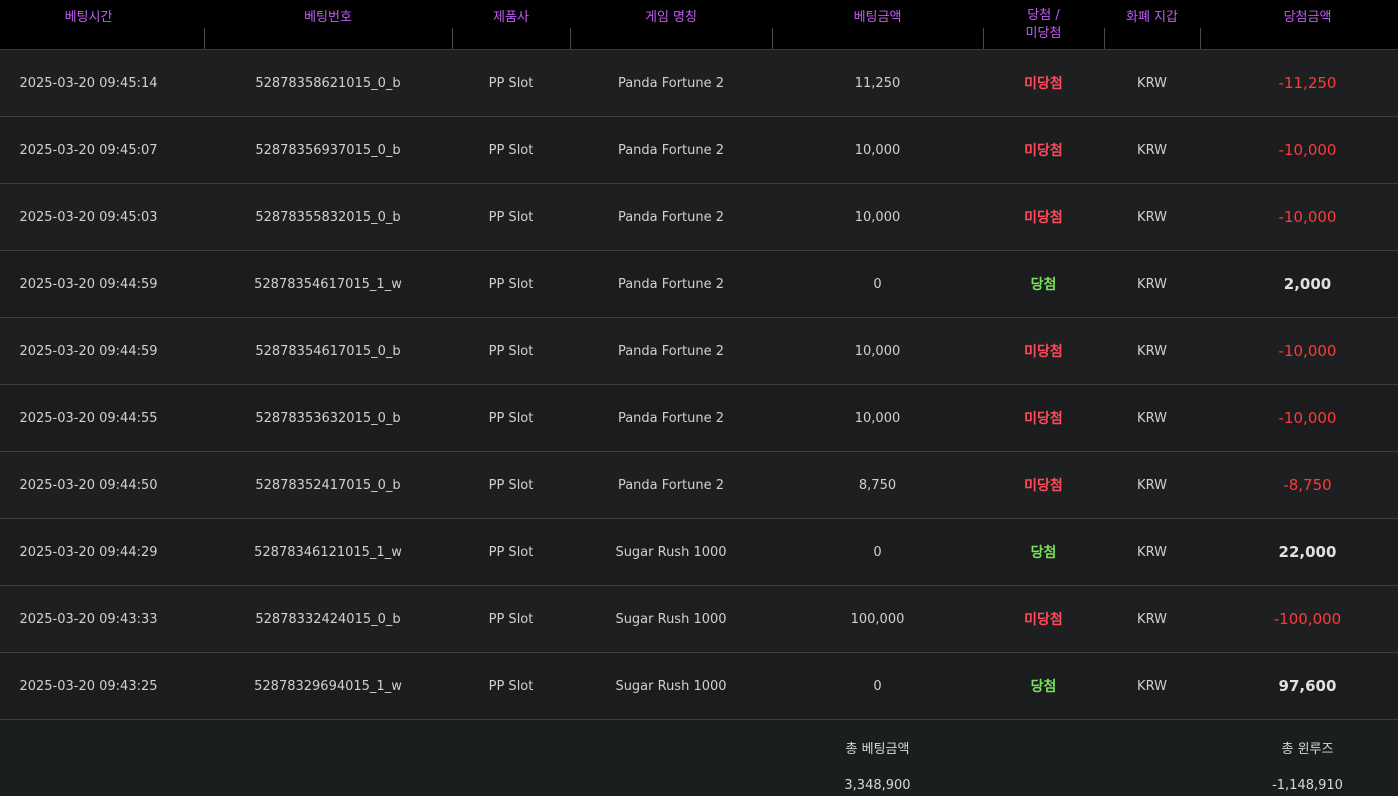 The width and height of the screenshot is (1398, 796). Describe the element at coordinates (328, 619) in the screenshot. I see `cell-bet-number: 52878332424015_0_b` at that location.